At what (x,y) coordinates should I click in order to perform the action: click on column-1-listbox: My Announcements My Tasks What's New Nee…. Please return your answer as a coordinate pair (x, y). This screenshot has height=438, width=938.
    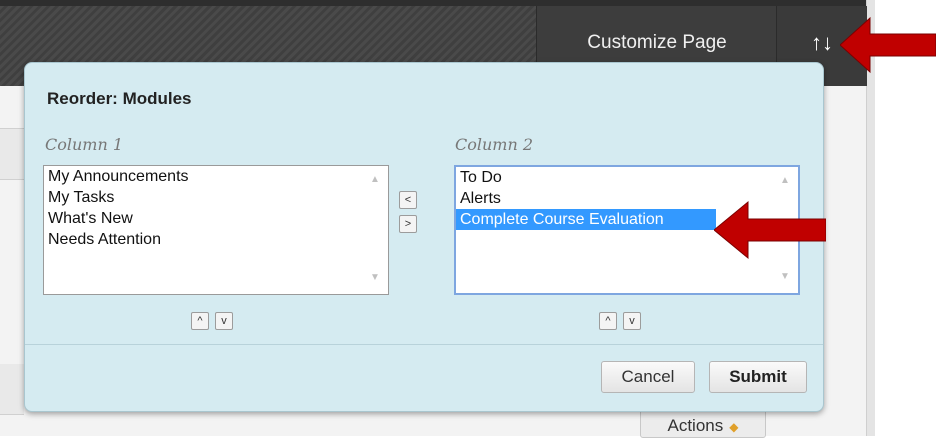
    Looking at the image, I should click on (216, 230).